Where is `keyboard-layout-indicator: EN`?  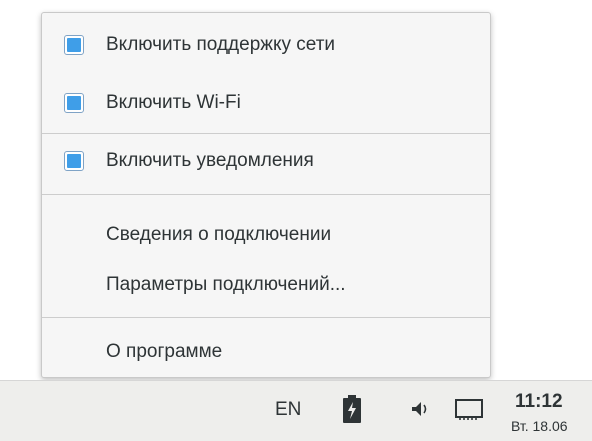 keyboard-layout-indicator: EN is located at coordinates (288, 410).